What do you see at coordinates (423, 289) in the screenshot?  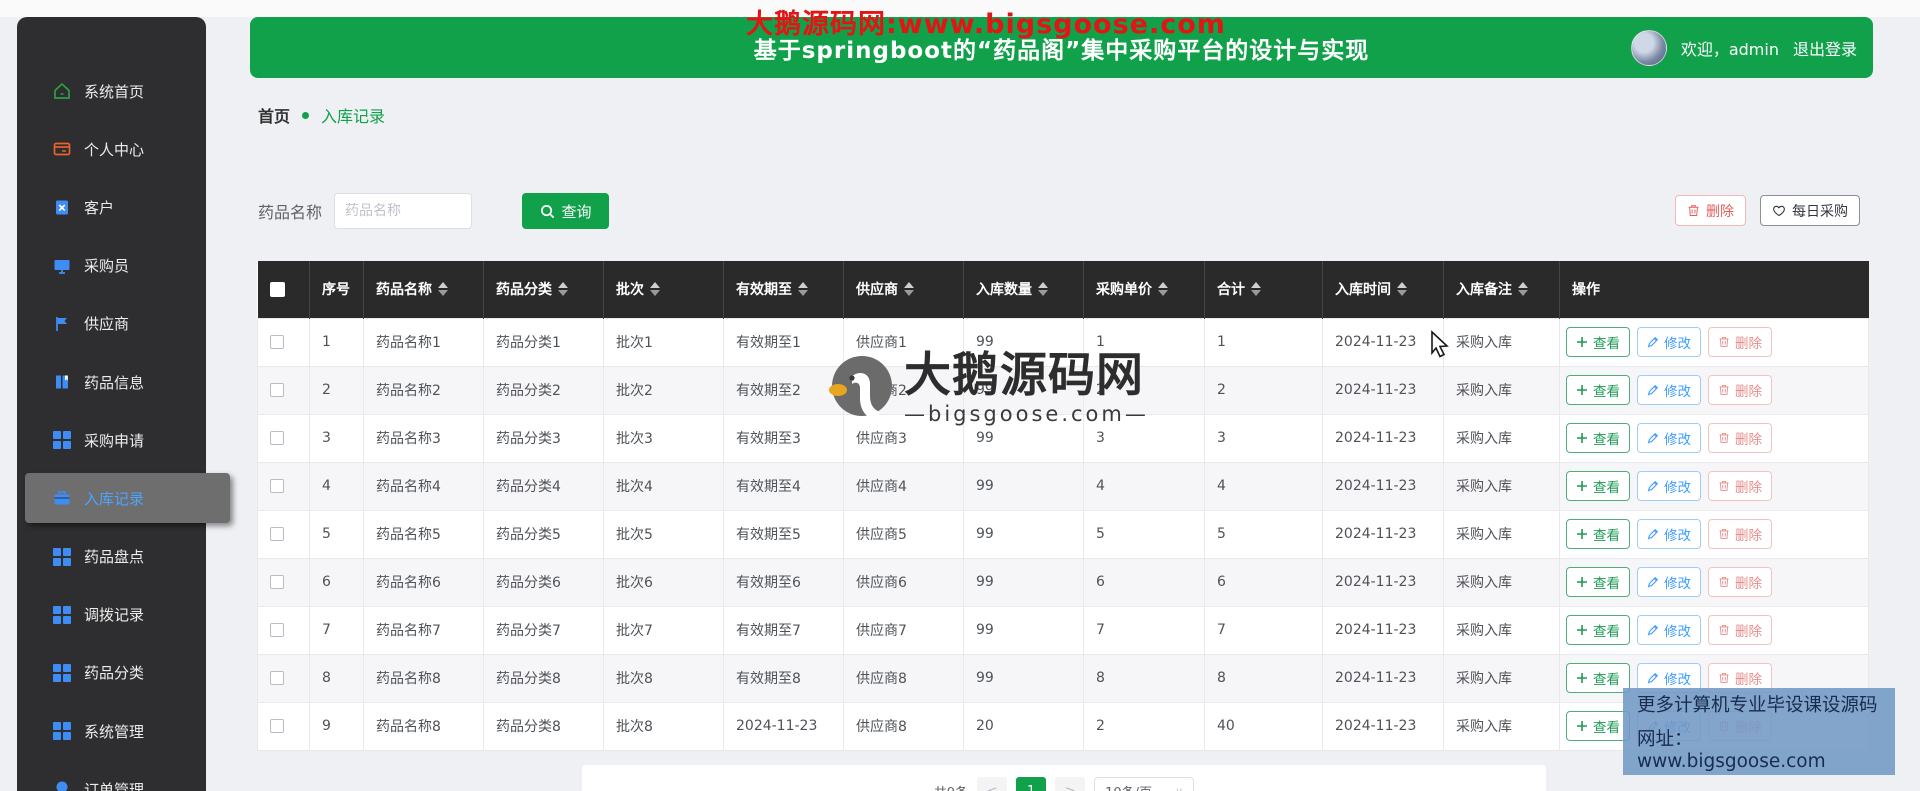 I see `column-header: 药品名称` at bounding box center [423, 289].